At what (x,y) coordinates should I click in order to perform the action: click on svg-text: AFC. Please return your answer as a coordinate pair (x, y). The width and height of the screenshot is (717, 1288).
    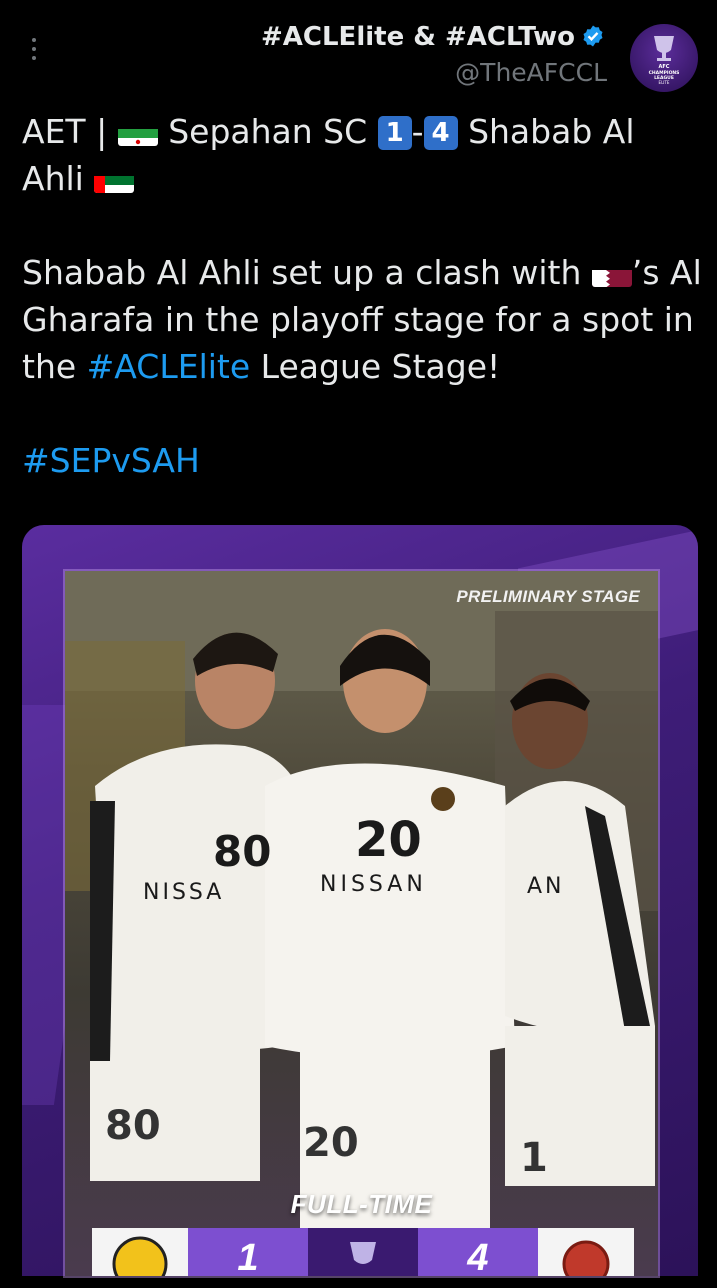
    Looking at the image, I should click on (664, 67).